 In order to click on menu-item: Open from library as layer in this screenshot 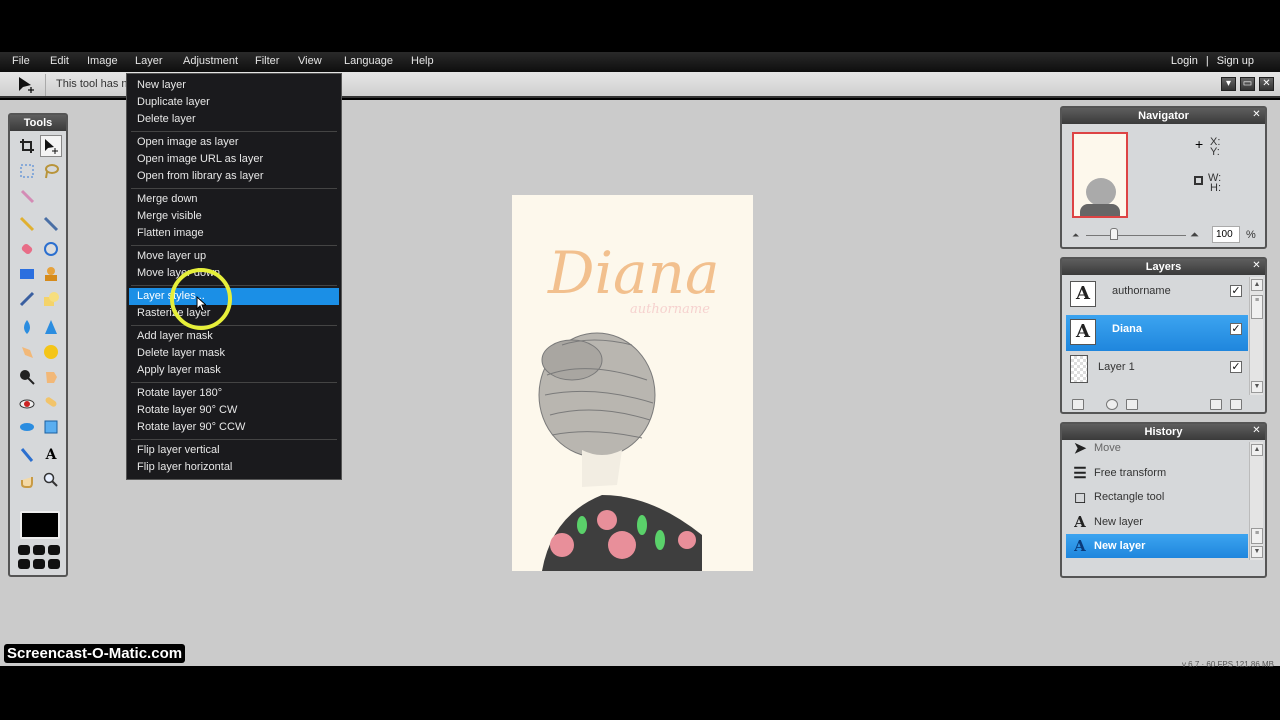, I will do `click(234, 176)`.